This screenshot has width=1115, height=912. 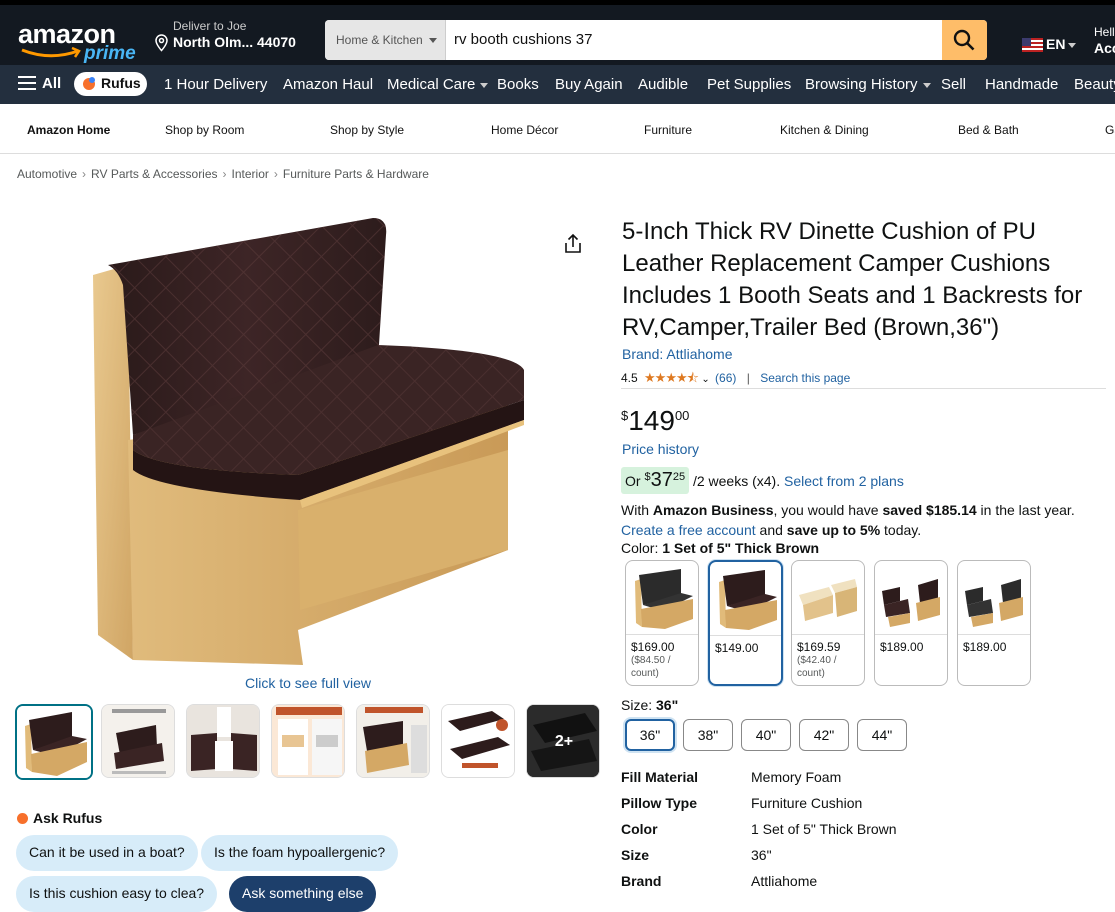 What do you see at coordinates (655, 480) in the screenshot?
I see `installment-badge: Or $3725` at bounding box center [655, 480].